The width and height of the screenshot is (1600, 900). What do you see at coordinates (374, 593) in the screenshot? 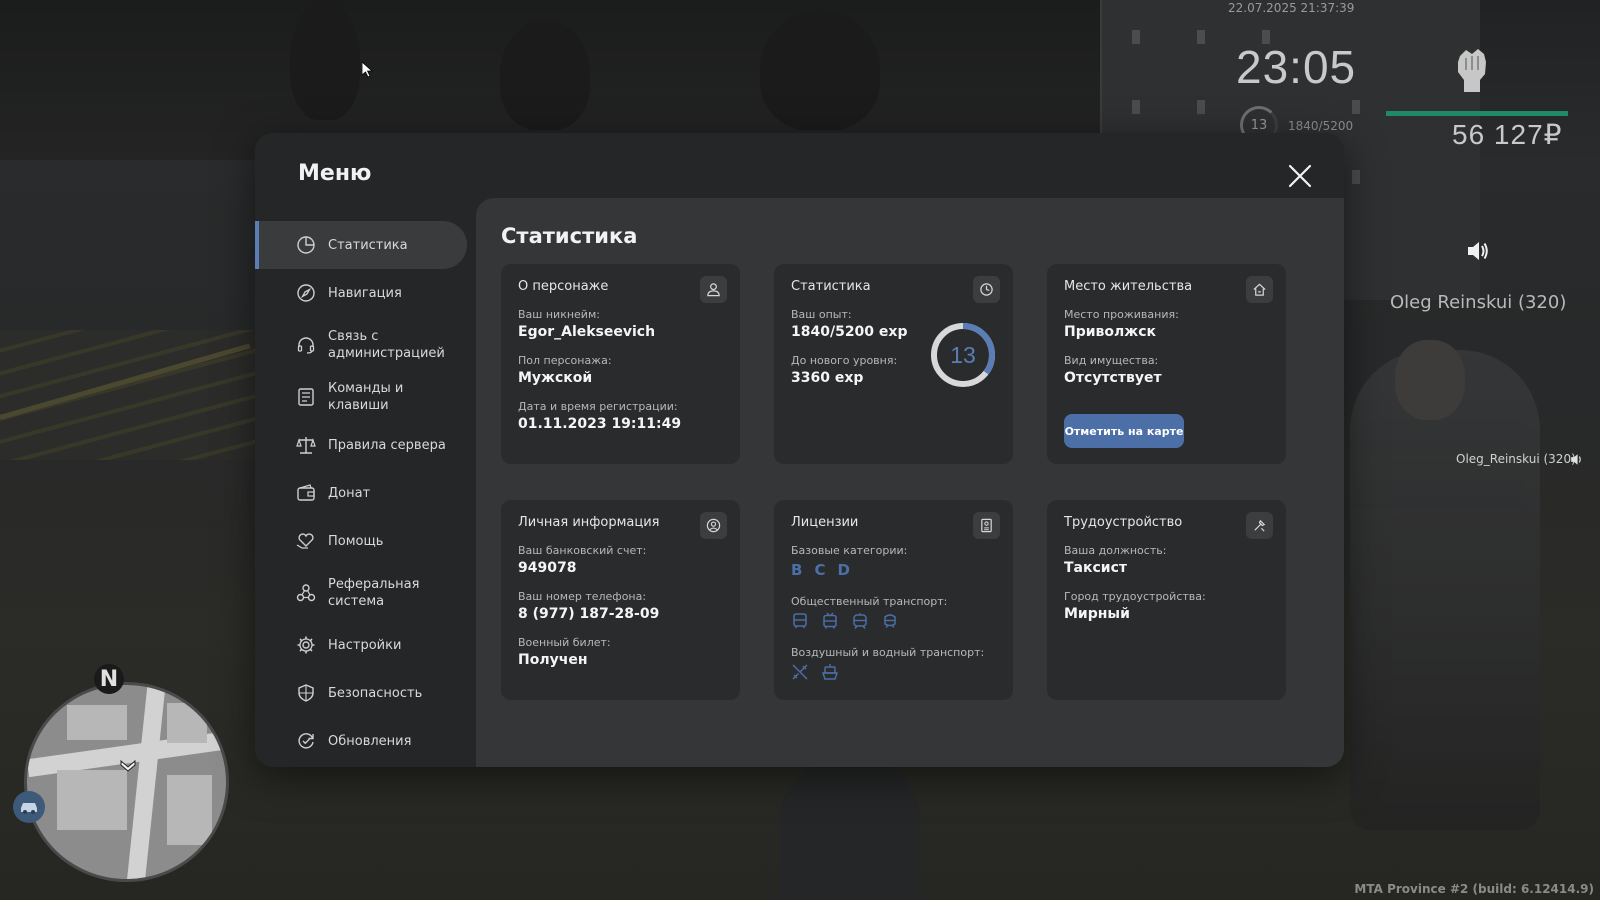
I see `sidebar-item-label: Реферальная система` at bounding box center [374, 593].